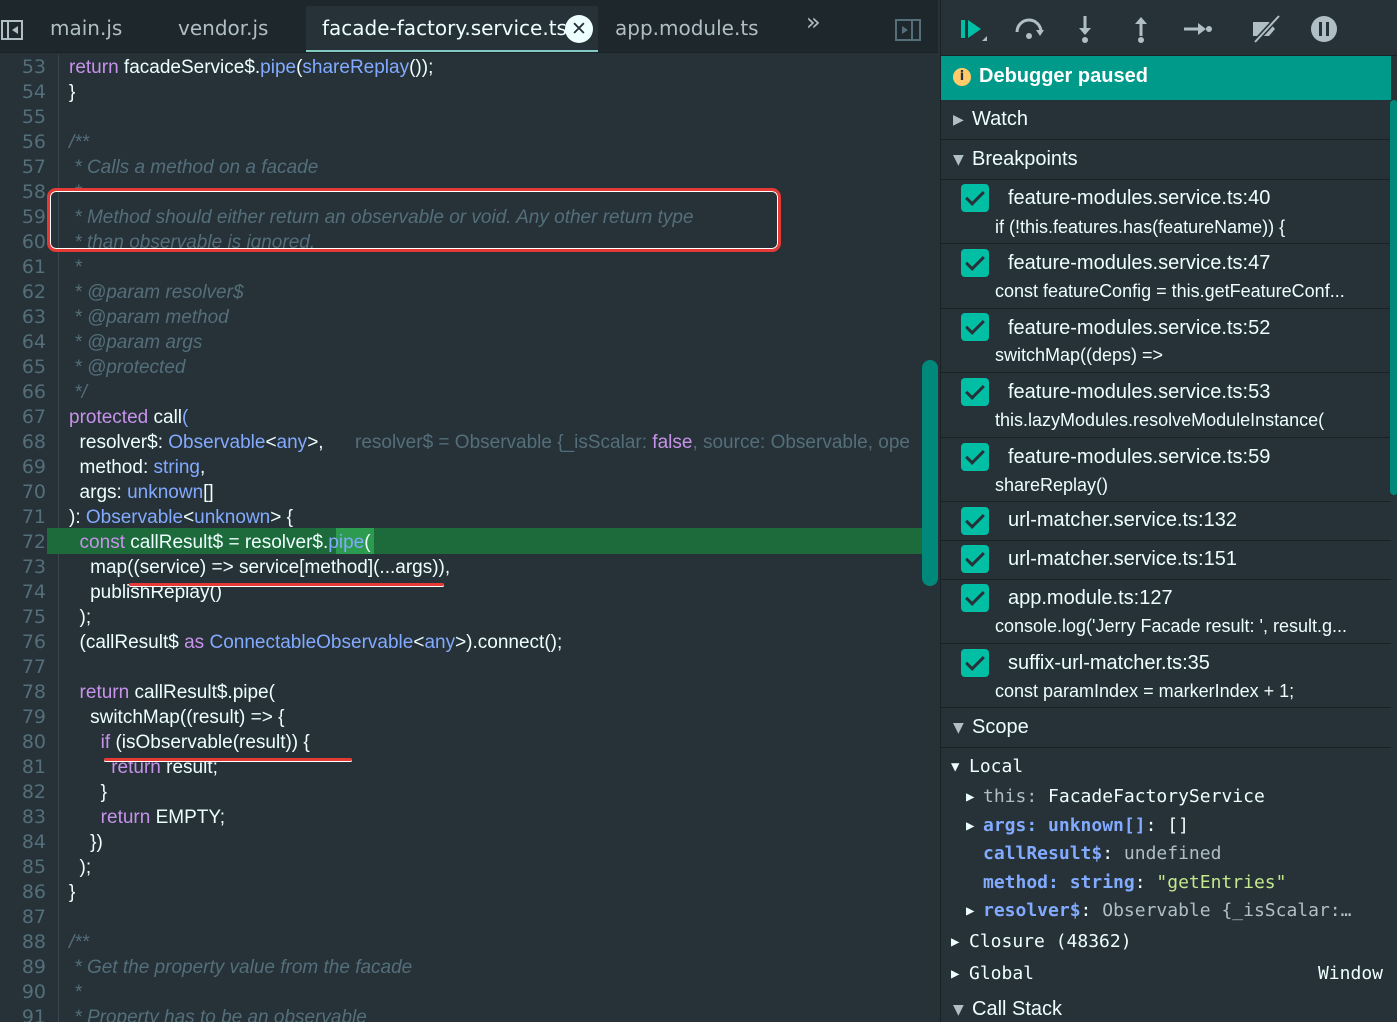 The image size is (1397, 1022). I want to click on close-tab-icon: ✕, so click(579, 29).